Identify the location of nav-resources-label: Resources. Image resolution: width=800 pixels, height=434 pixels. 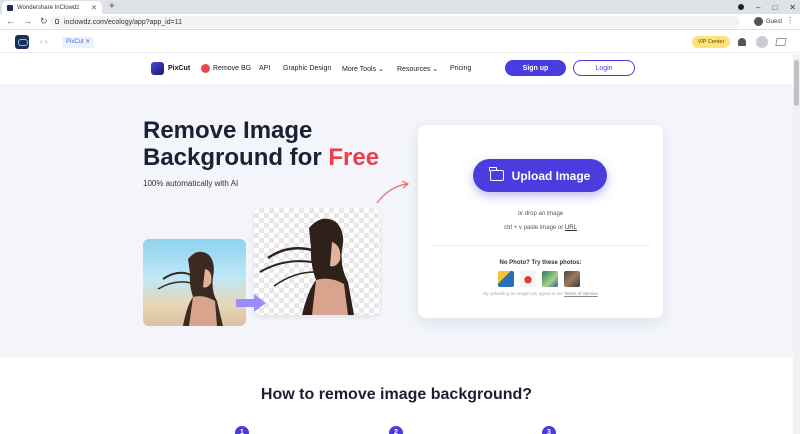
(414, 69).